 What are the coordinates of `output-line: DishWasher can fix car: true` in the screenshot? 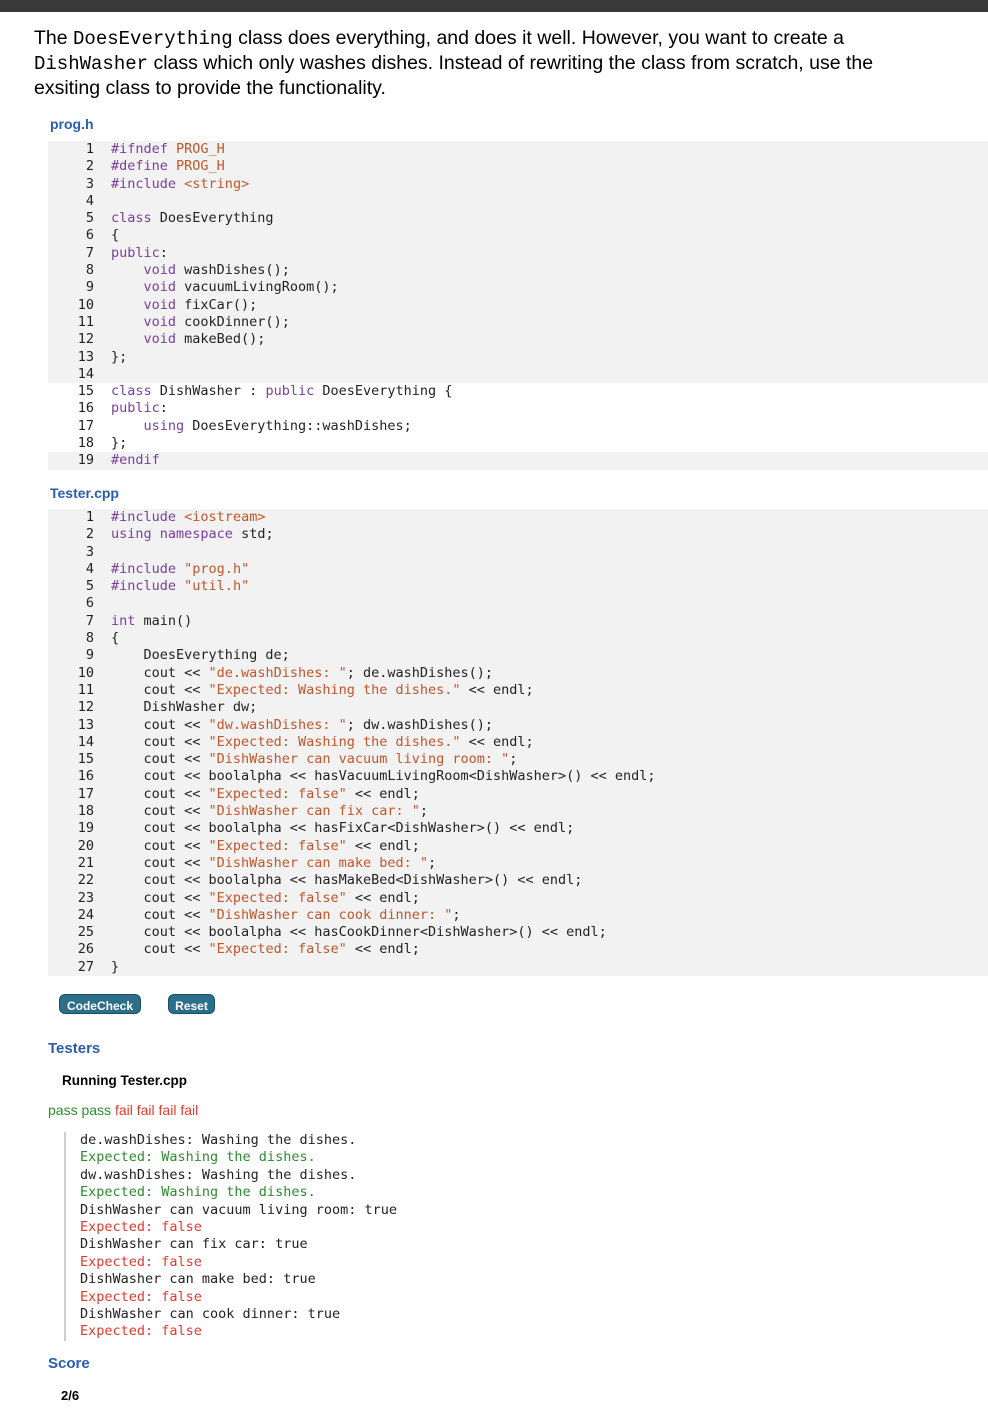 It's located at (194, 1244).